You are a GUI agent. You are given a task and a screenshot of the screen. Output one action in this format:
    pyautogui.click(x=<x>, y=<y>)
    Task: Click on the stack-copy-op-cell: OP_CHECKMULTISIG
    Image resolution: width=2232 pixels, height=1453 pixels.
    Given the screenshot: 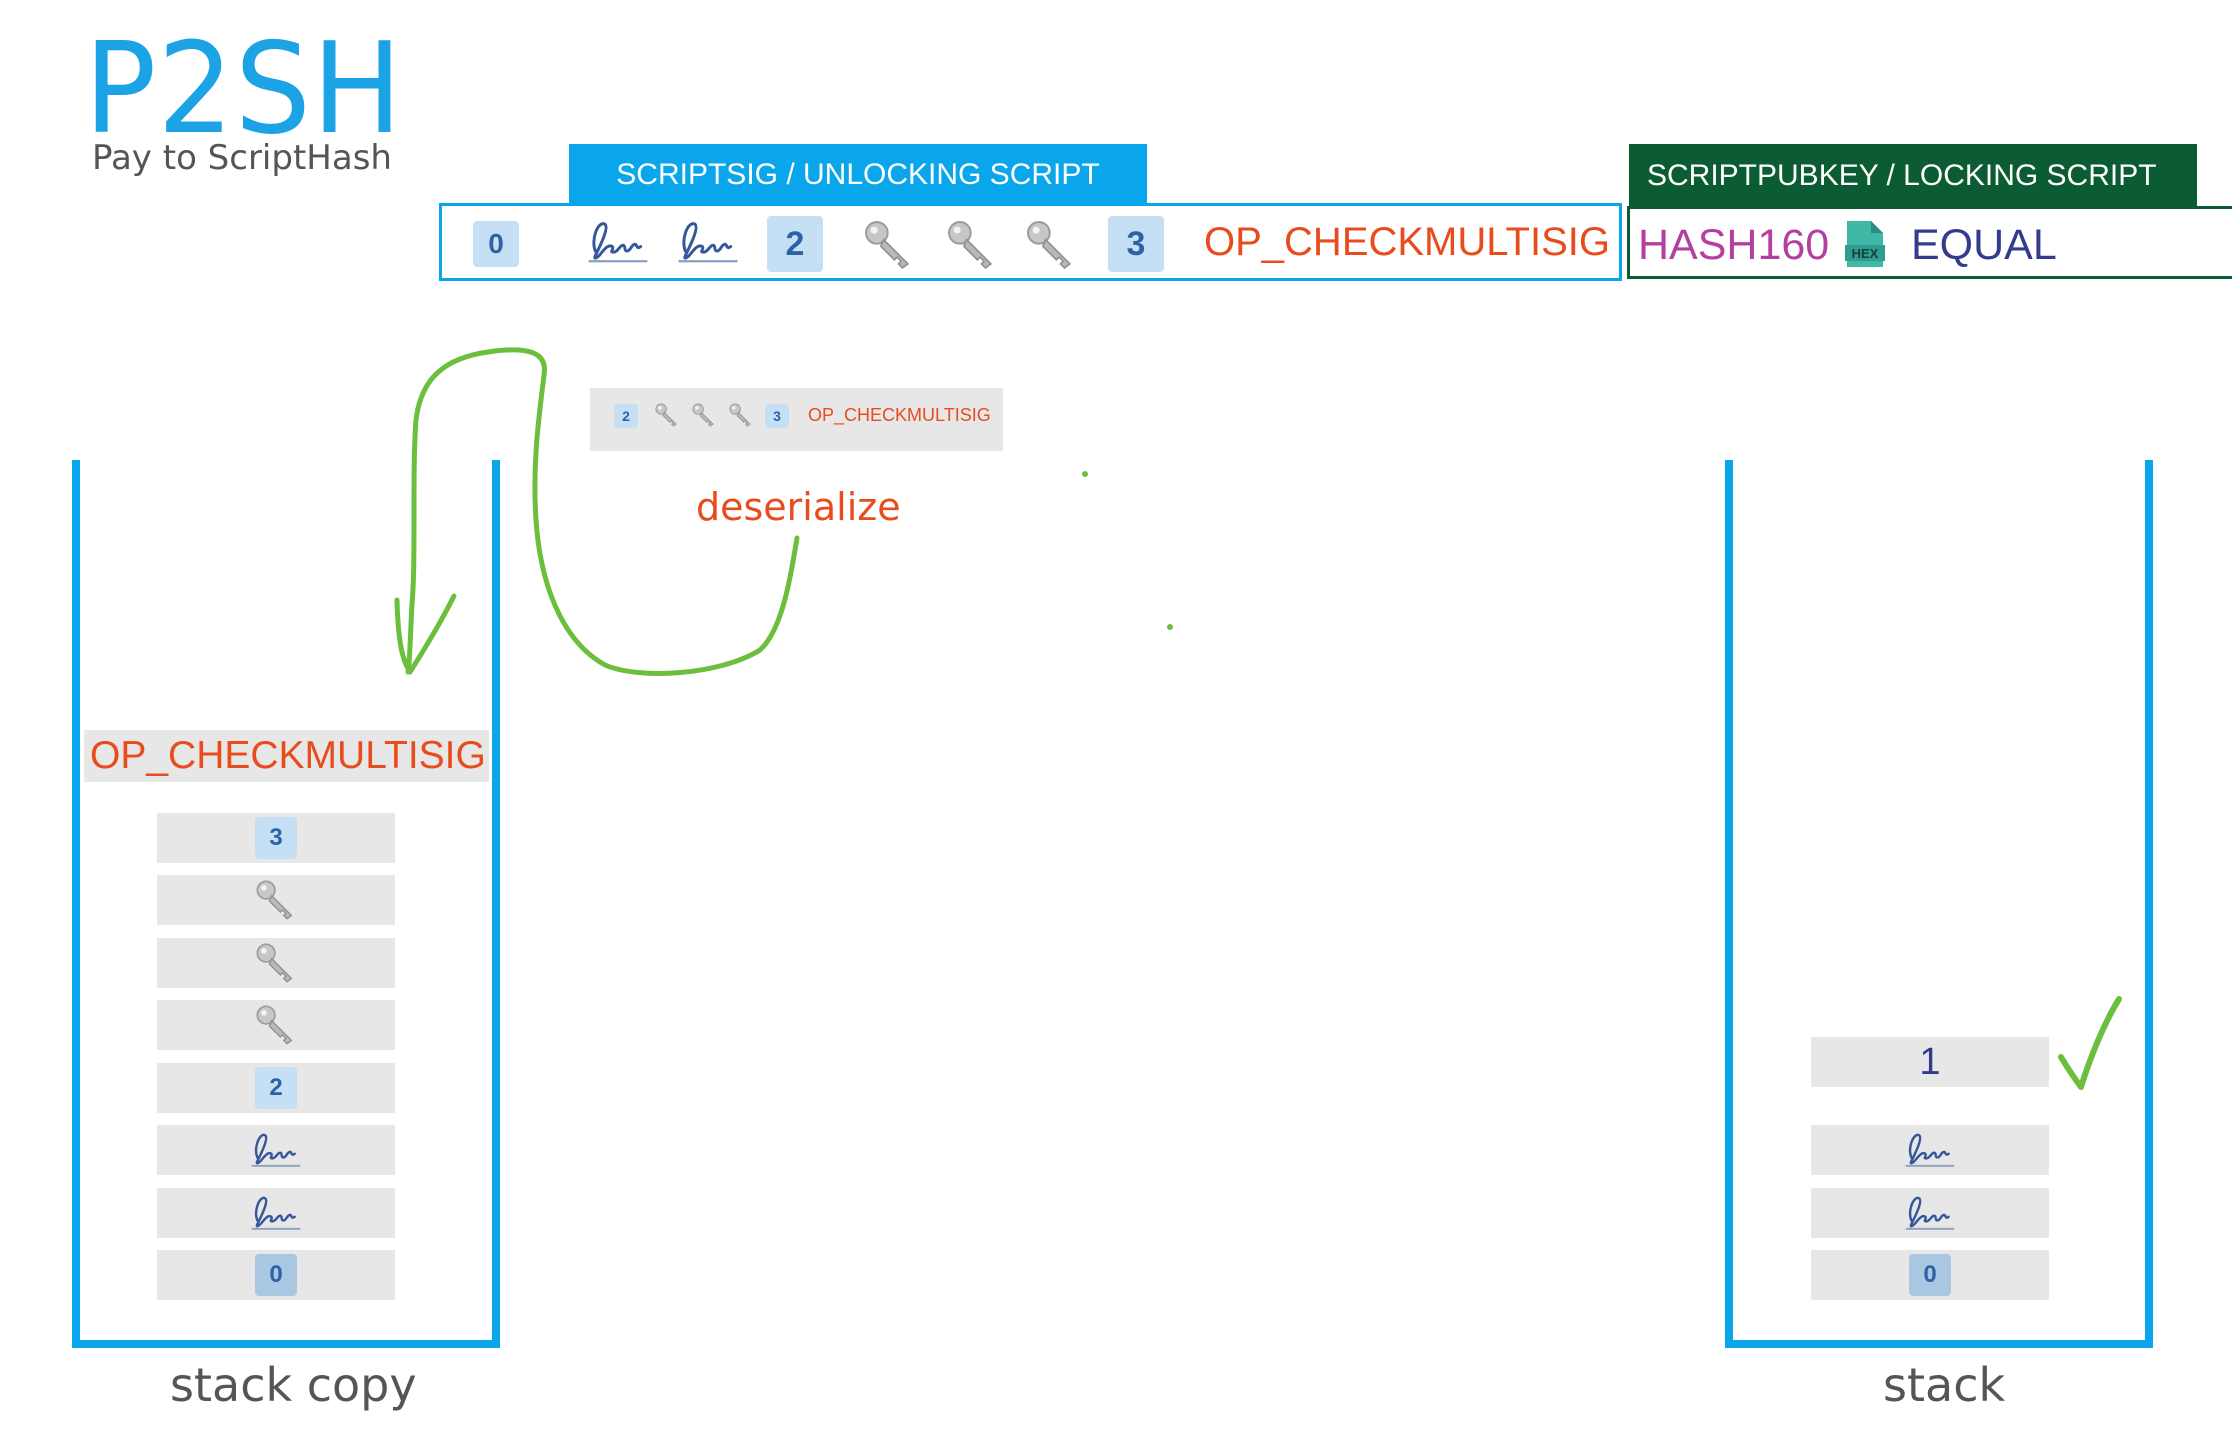 What is the action you would take?
    pyautogui.click(x=286, y=756)
    